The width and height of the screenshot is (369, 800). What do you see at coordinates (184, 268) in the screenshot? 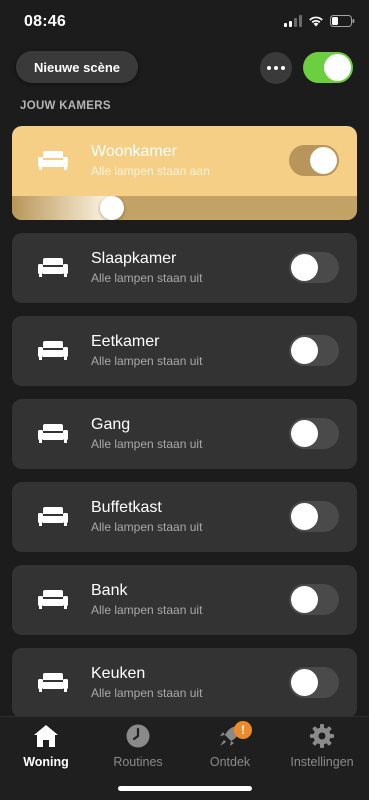
I see `room-card-slaapkamer: Slaapkamer Alle lampen staan uit` at bounding box center [184, 268].